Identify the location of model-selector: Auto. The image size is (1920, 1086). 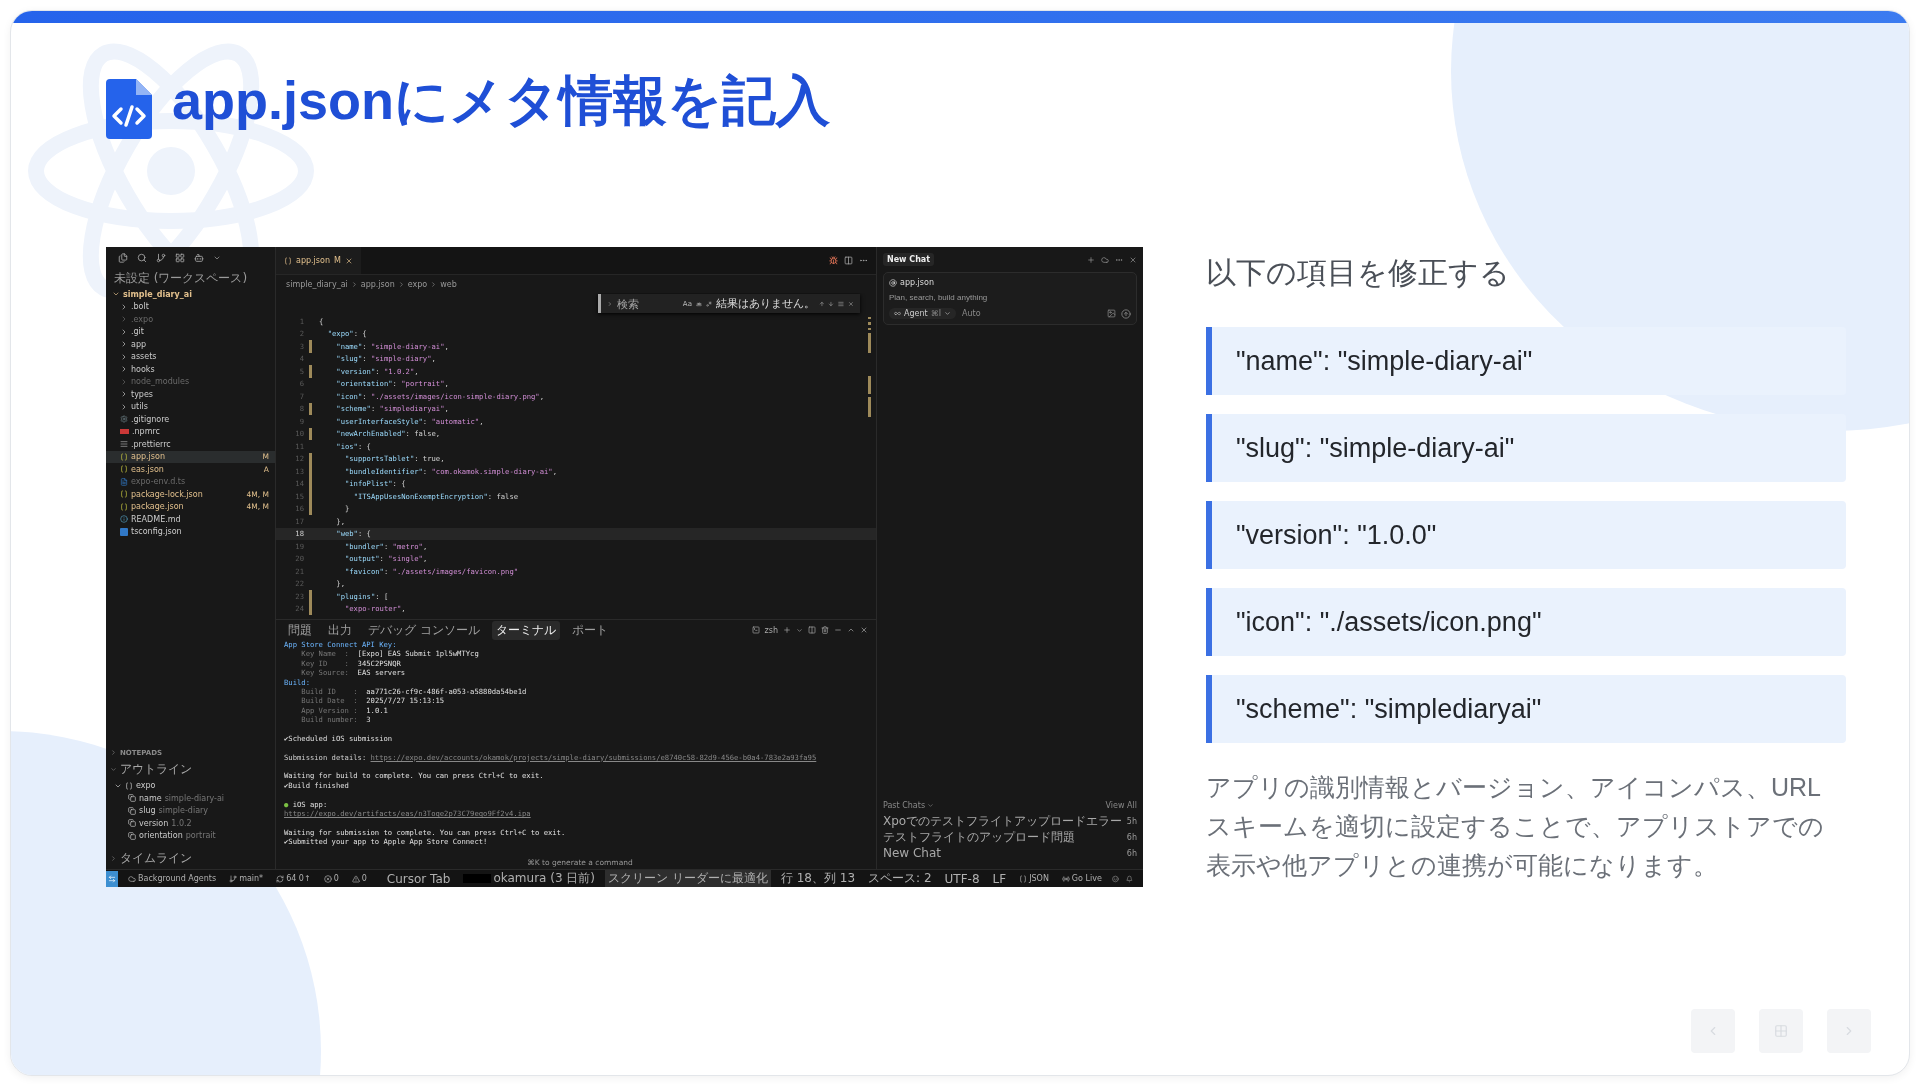
(971, 313).